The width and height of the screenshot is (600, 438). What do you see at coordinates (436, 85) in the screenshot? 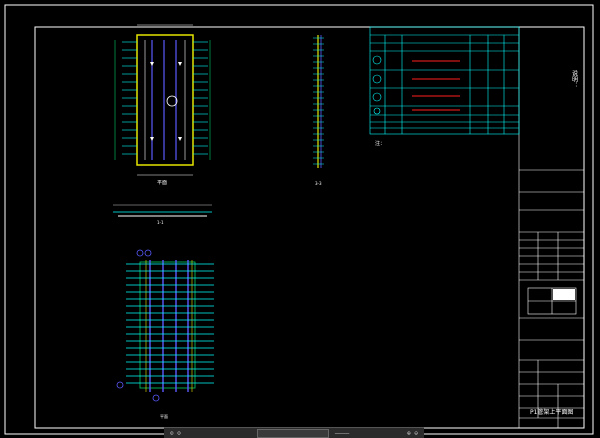
I see `table-rebar-shapes` at bounding box center [436, 85].